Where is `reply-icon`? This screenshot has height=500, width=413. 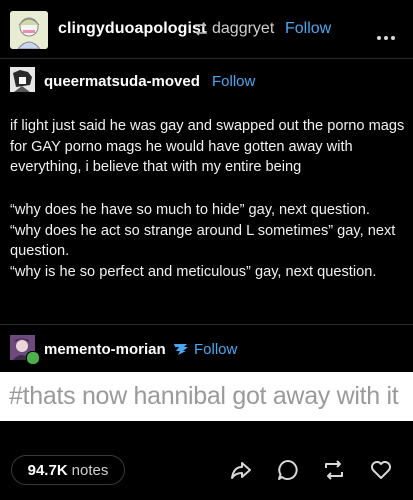
reply-icon is located at coordinates (288, 470).